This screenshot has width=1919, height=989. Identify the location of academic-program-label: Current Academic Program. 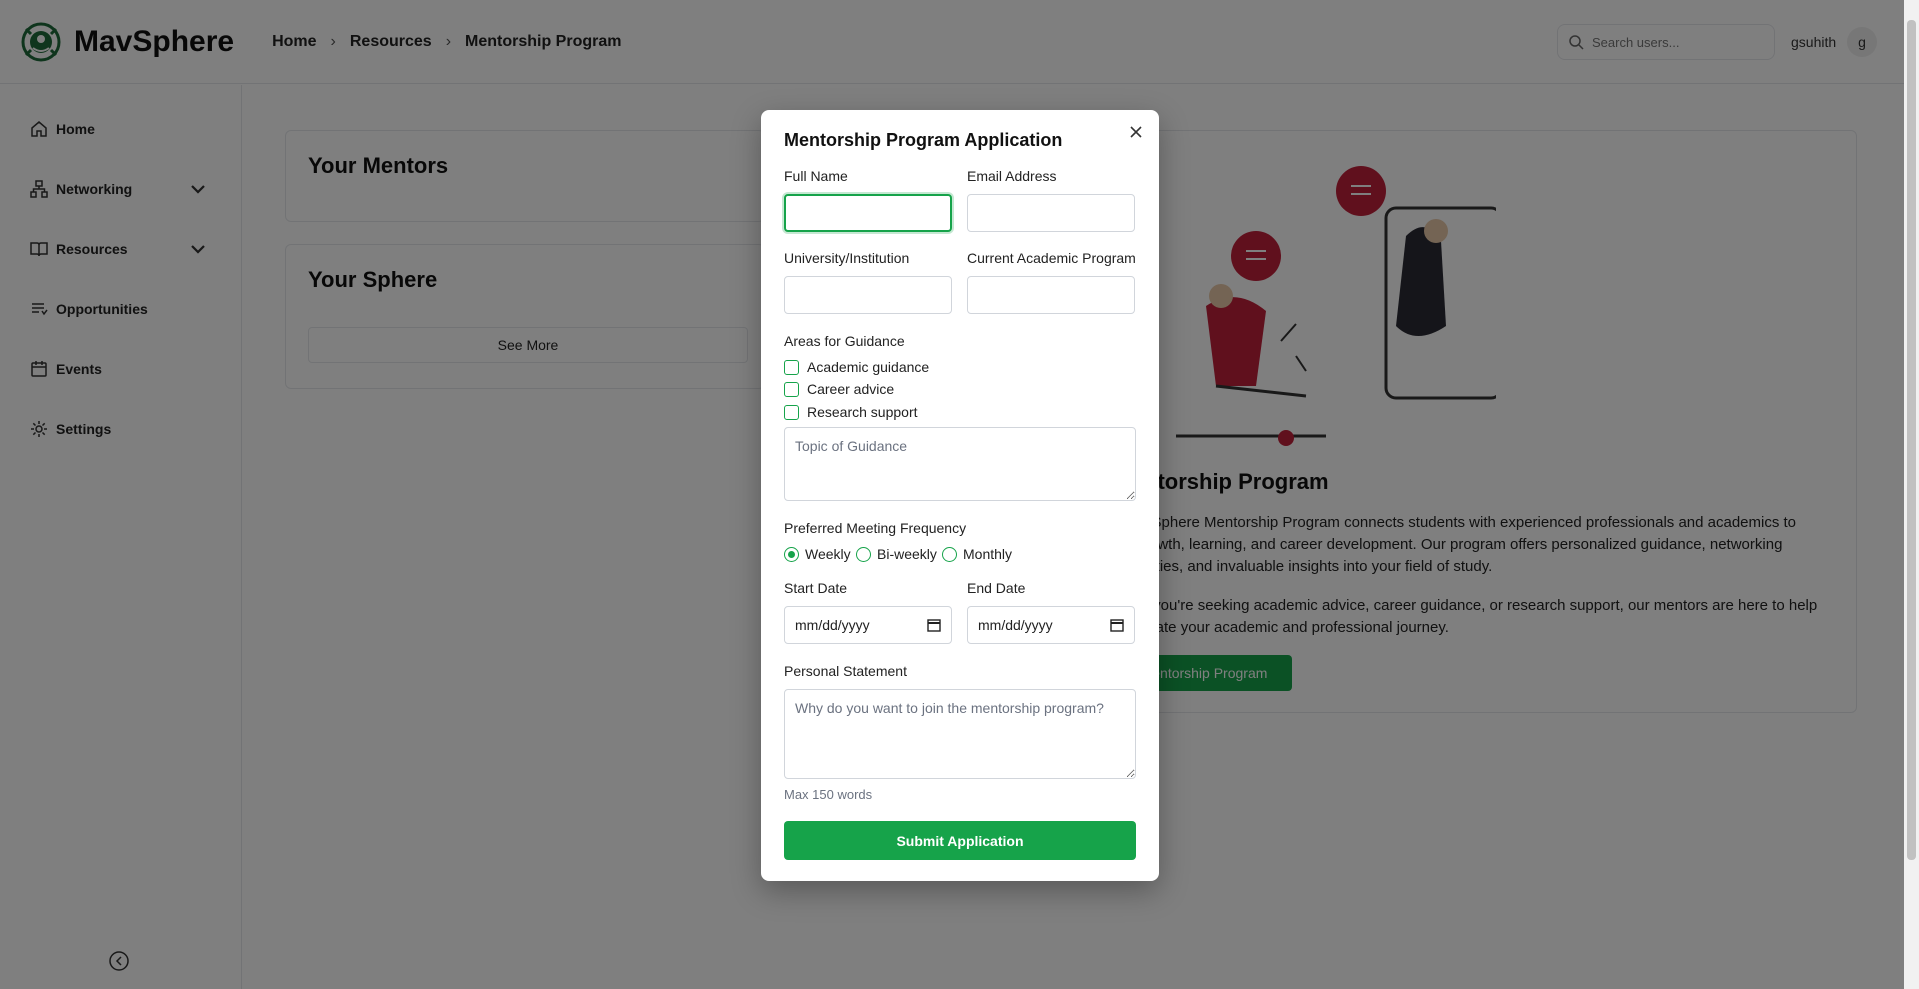
(1051, 258).